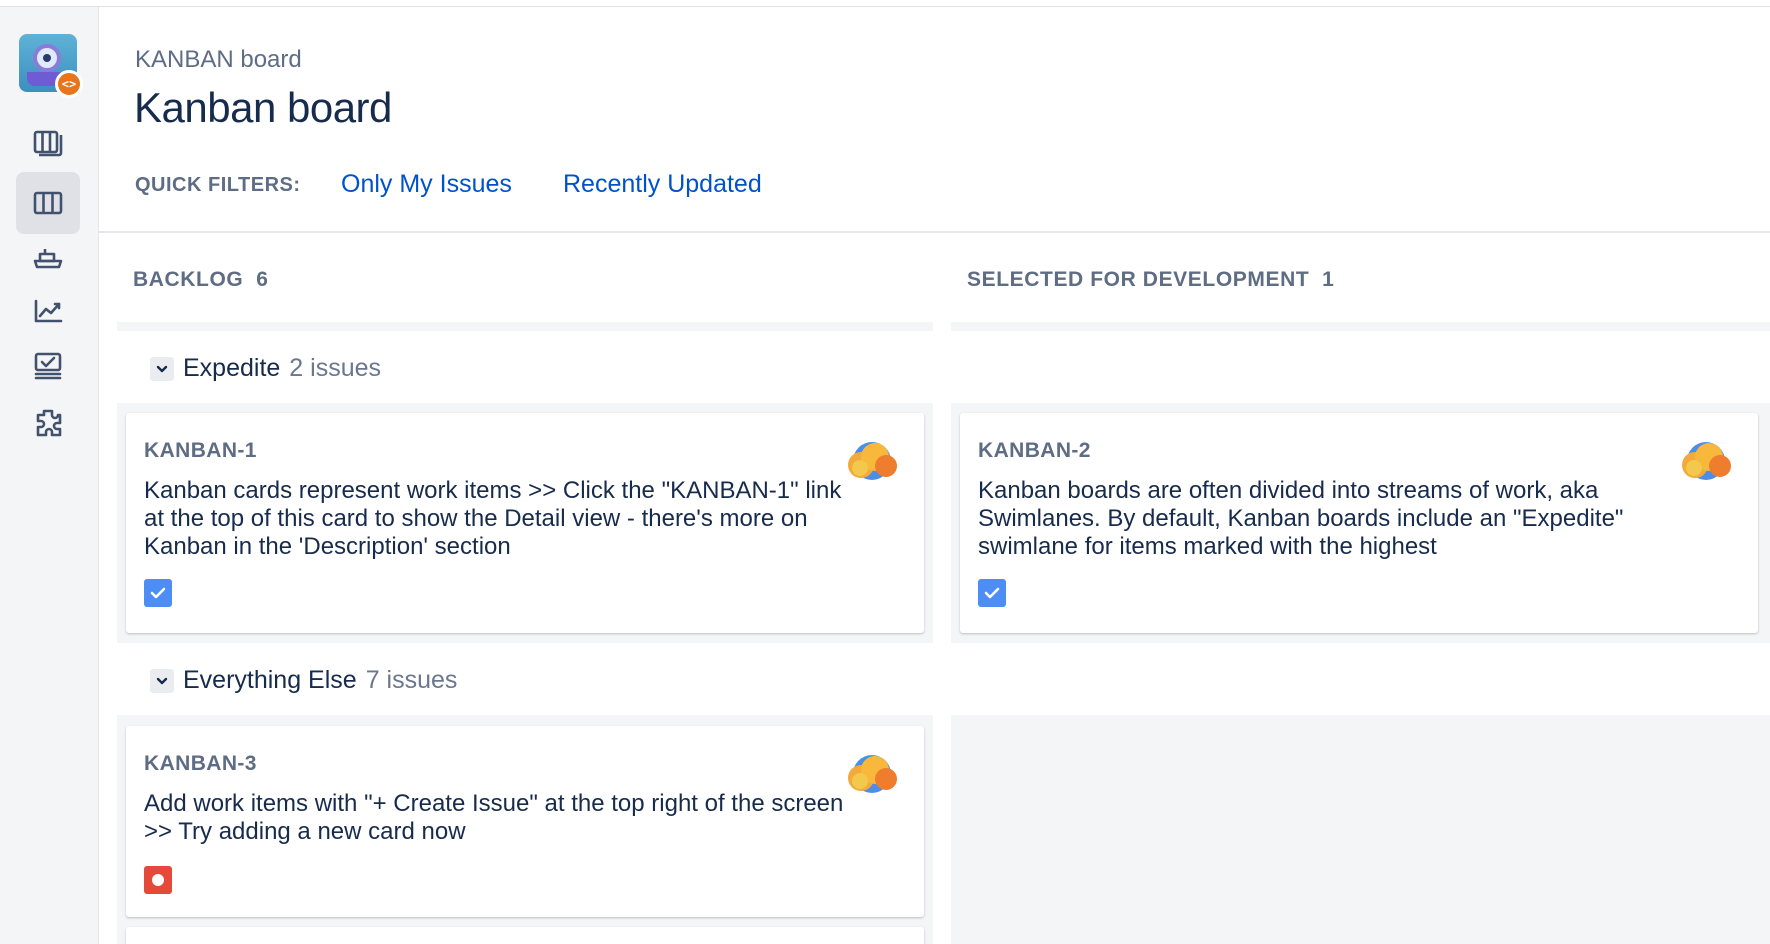 This screenshot has height=944, width=1770. I want to click on swimlane-count: 7 issues, so click(411, 680).